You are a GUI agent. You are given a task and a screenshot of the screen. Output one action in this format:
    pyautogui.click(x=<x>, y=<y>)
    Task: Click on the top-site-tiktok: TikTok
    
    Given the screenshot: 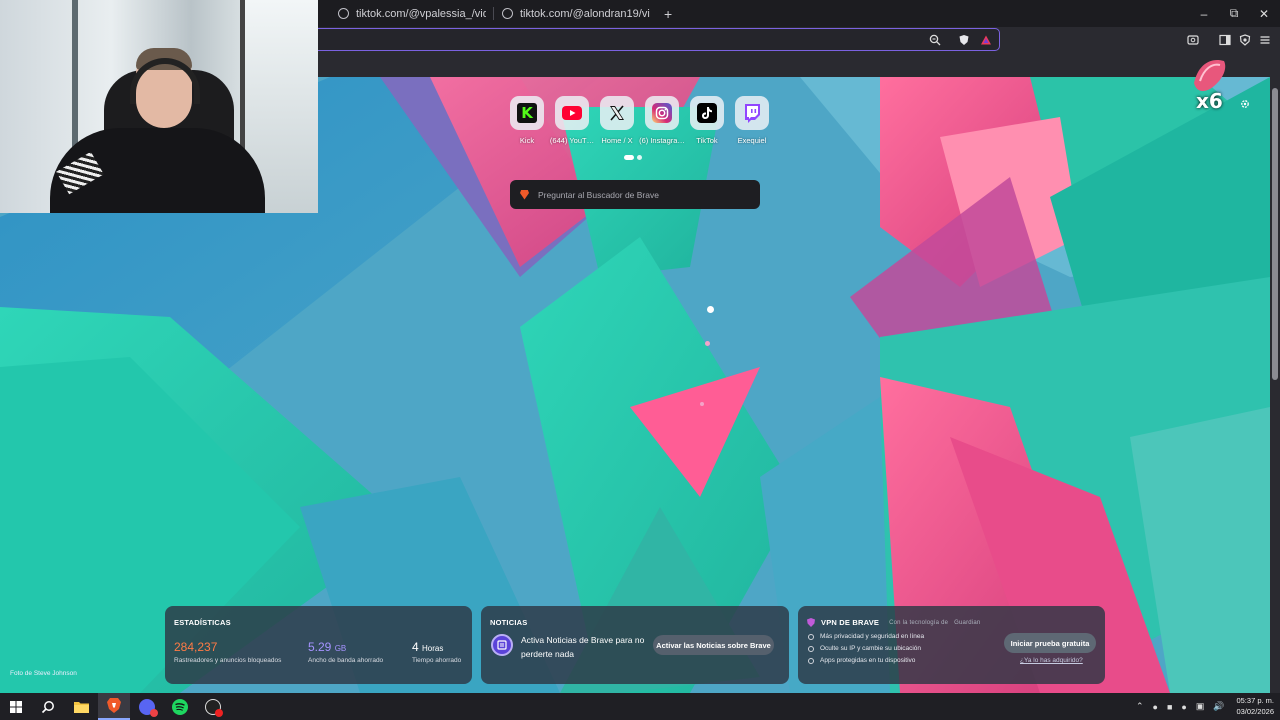 What is the action you would take?
    pyautogui.click(x=707, y=120)
    